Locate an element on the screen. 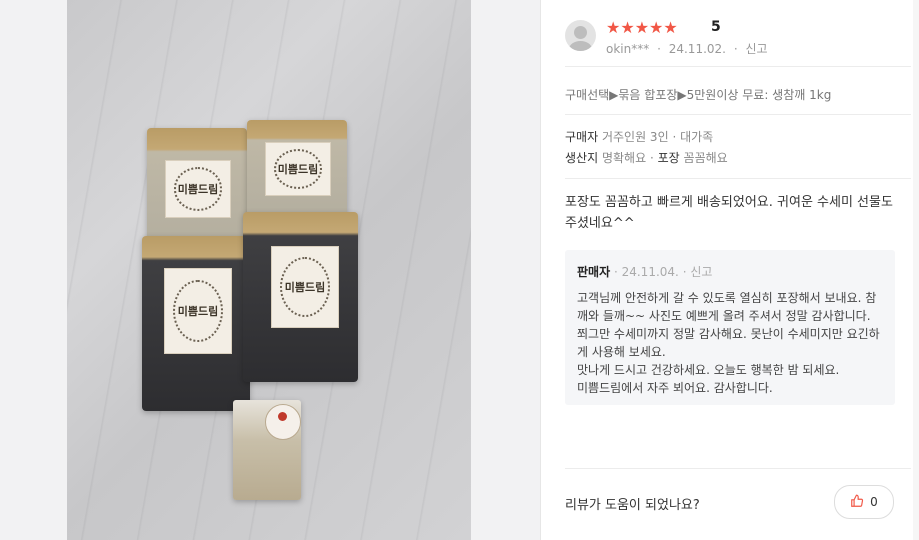 The height and width of the screenshot is (540, 919). review-date: 24.11.02. is located at coordinates (697, 49).